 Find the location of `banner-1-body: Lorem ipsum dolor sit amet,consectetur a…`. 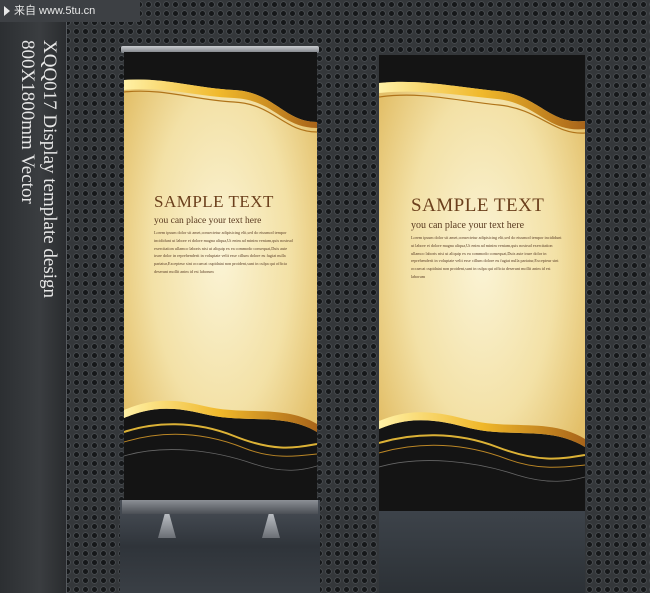

banner-1-body: Lorem ipsum dolor sit amet,consectetur a… is located at coordinates (223, 252).